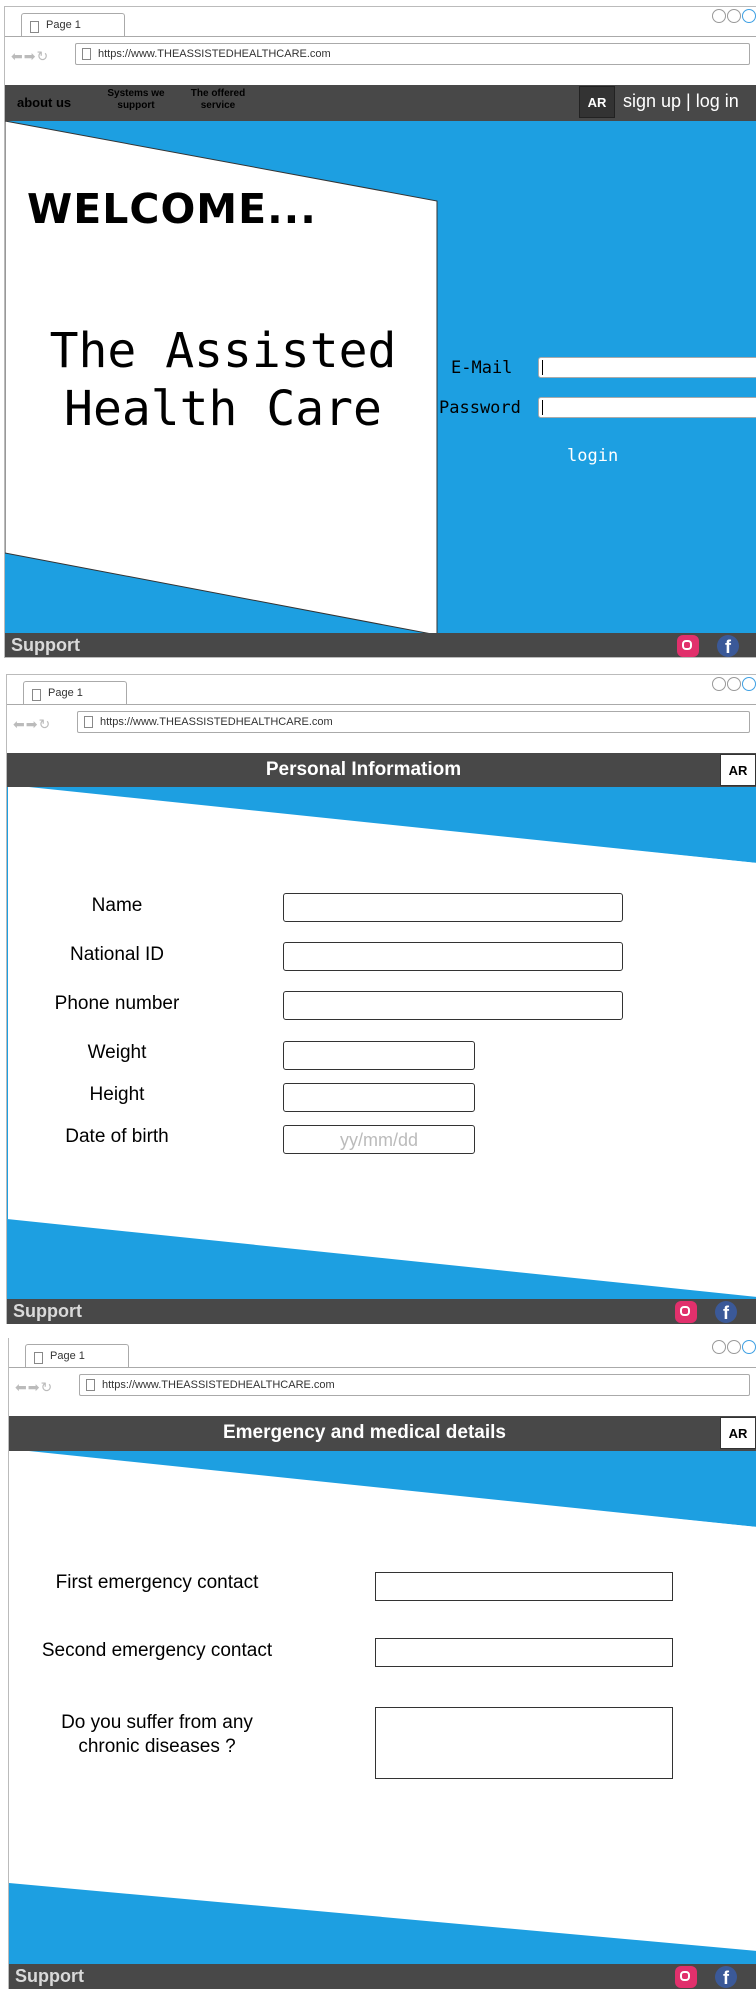 The image size is (756, 1989). What do you see at coordinates (364, 1432) in the screenshot?
I see `page-title: Emergency and medical details` at bounding box center [364, 1432].